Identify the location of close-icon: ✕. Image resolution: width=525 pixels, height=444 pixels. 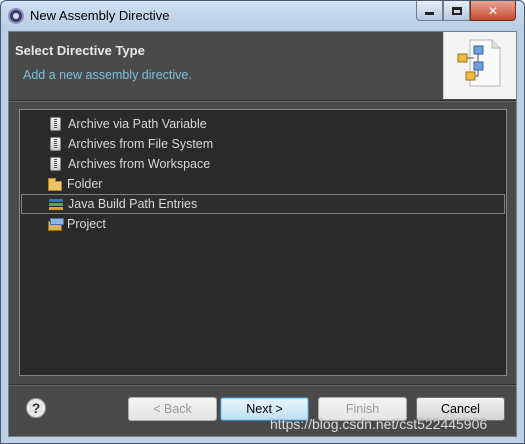
(493, 10).